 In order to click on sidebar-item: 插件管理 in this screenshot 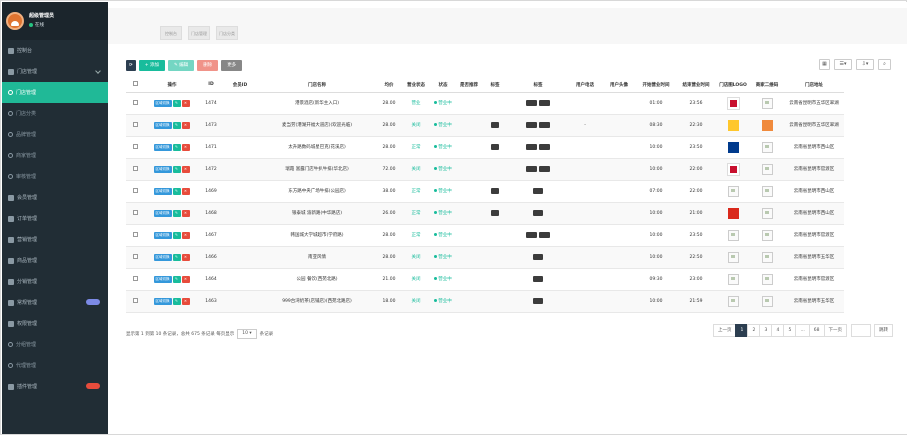, I will do `click(55, 386)`.